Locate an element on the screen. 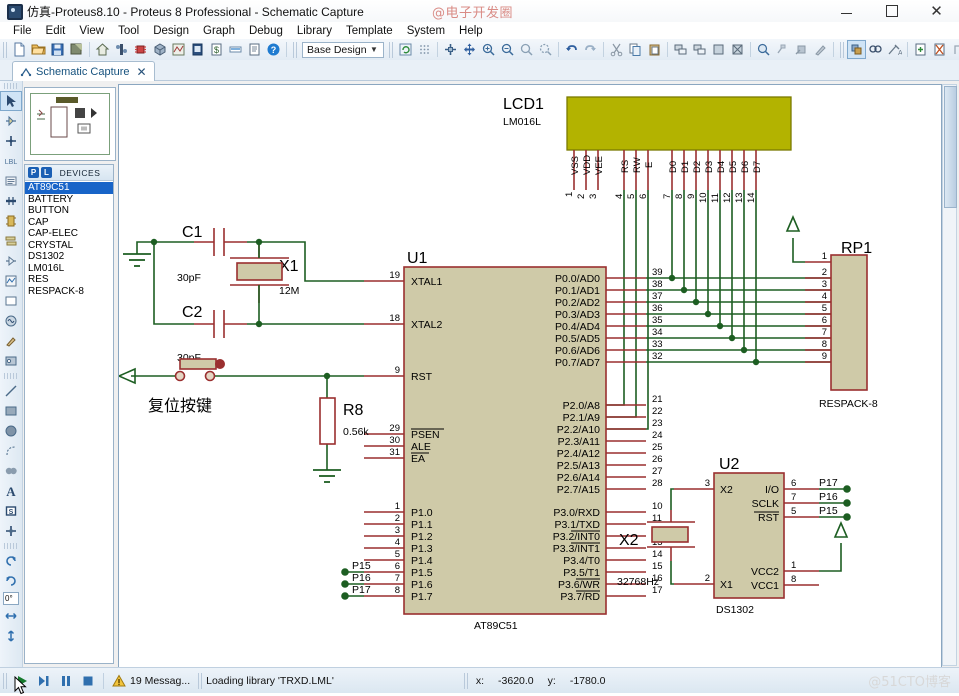 The height and width of the screenshot is (696, 959). rotation-value-input: 0° is located at coordinates (11, 598).